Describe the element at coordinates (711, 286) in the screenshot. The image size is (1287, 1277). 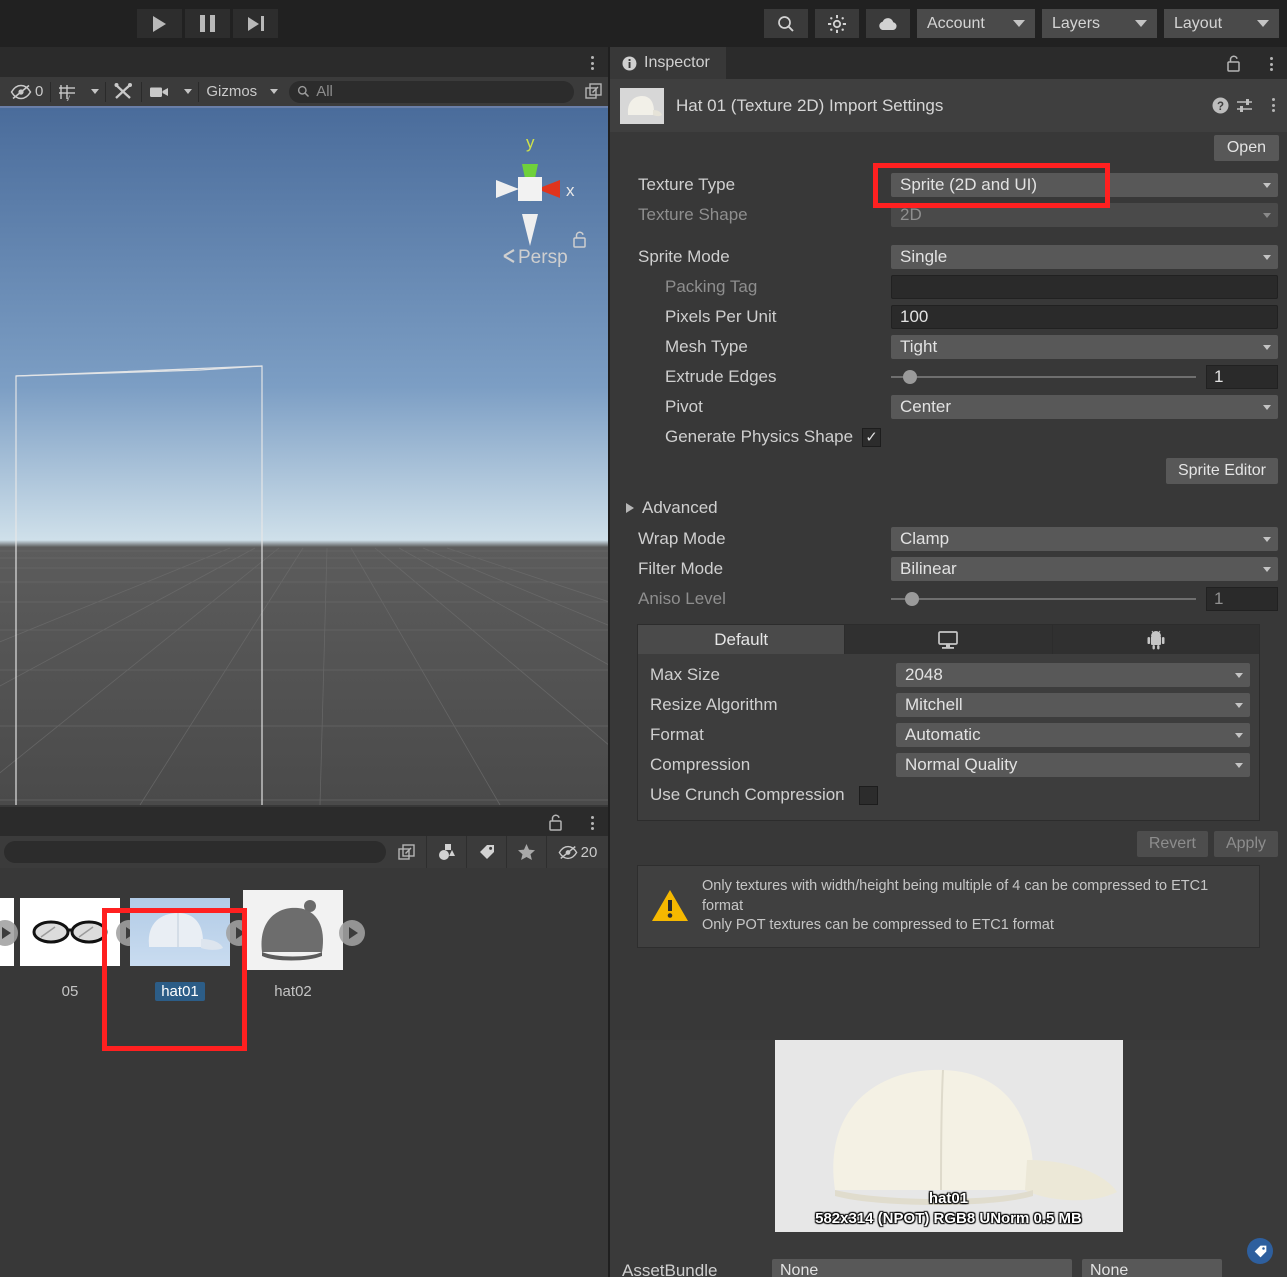
I see `property-label: Packing Tag` at that location.